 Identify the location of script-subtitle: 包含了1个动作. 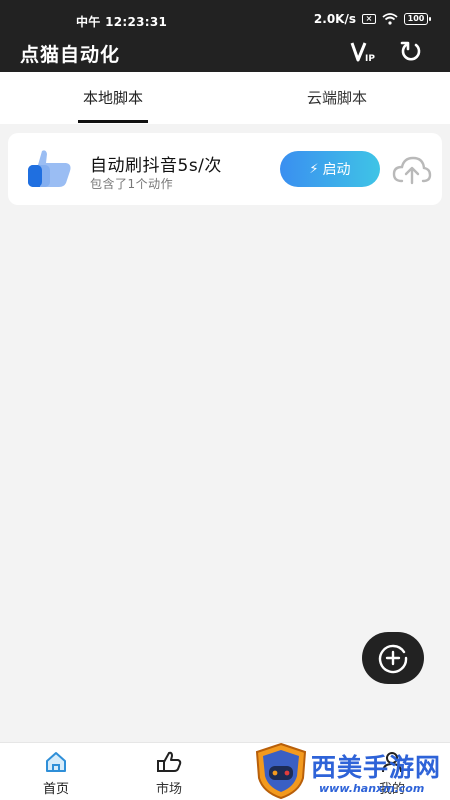
(132, 184).